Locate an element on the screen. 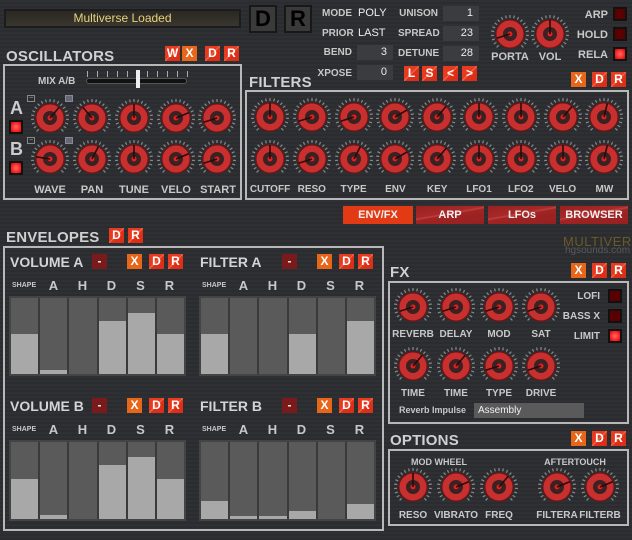  options-r-button: R is located at coordinates (618, 438).